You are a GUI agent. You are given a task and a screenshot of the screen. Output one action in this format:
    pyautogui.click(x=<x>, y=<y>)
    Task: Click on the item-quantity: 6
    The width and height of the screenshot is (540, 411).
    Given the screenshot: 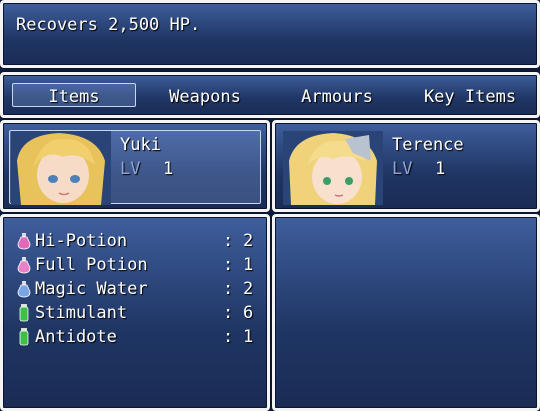 What is the action you would take?
    pyautogui.click(x=248, y=313)
    